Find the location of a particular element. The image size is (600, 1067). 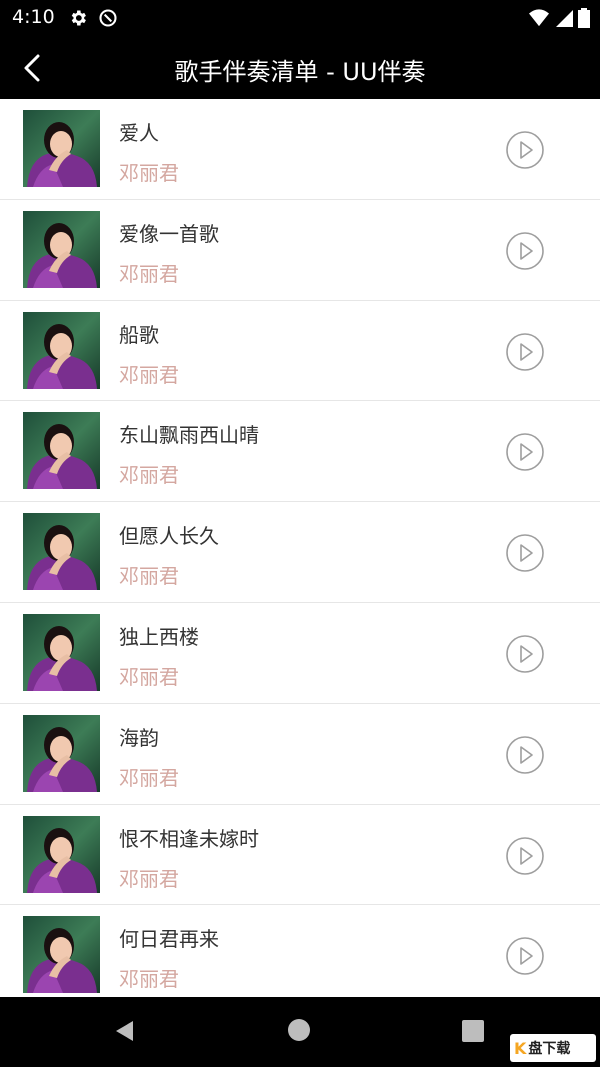

nav-recents-icon is located at coordinates (473, 1031).